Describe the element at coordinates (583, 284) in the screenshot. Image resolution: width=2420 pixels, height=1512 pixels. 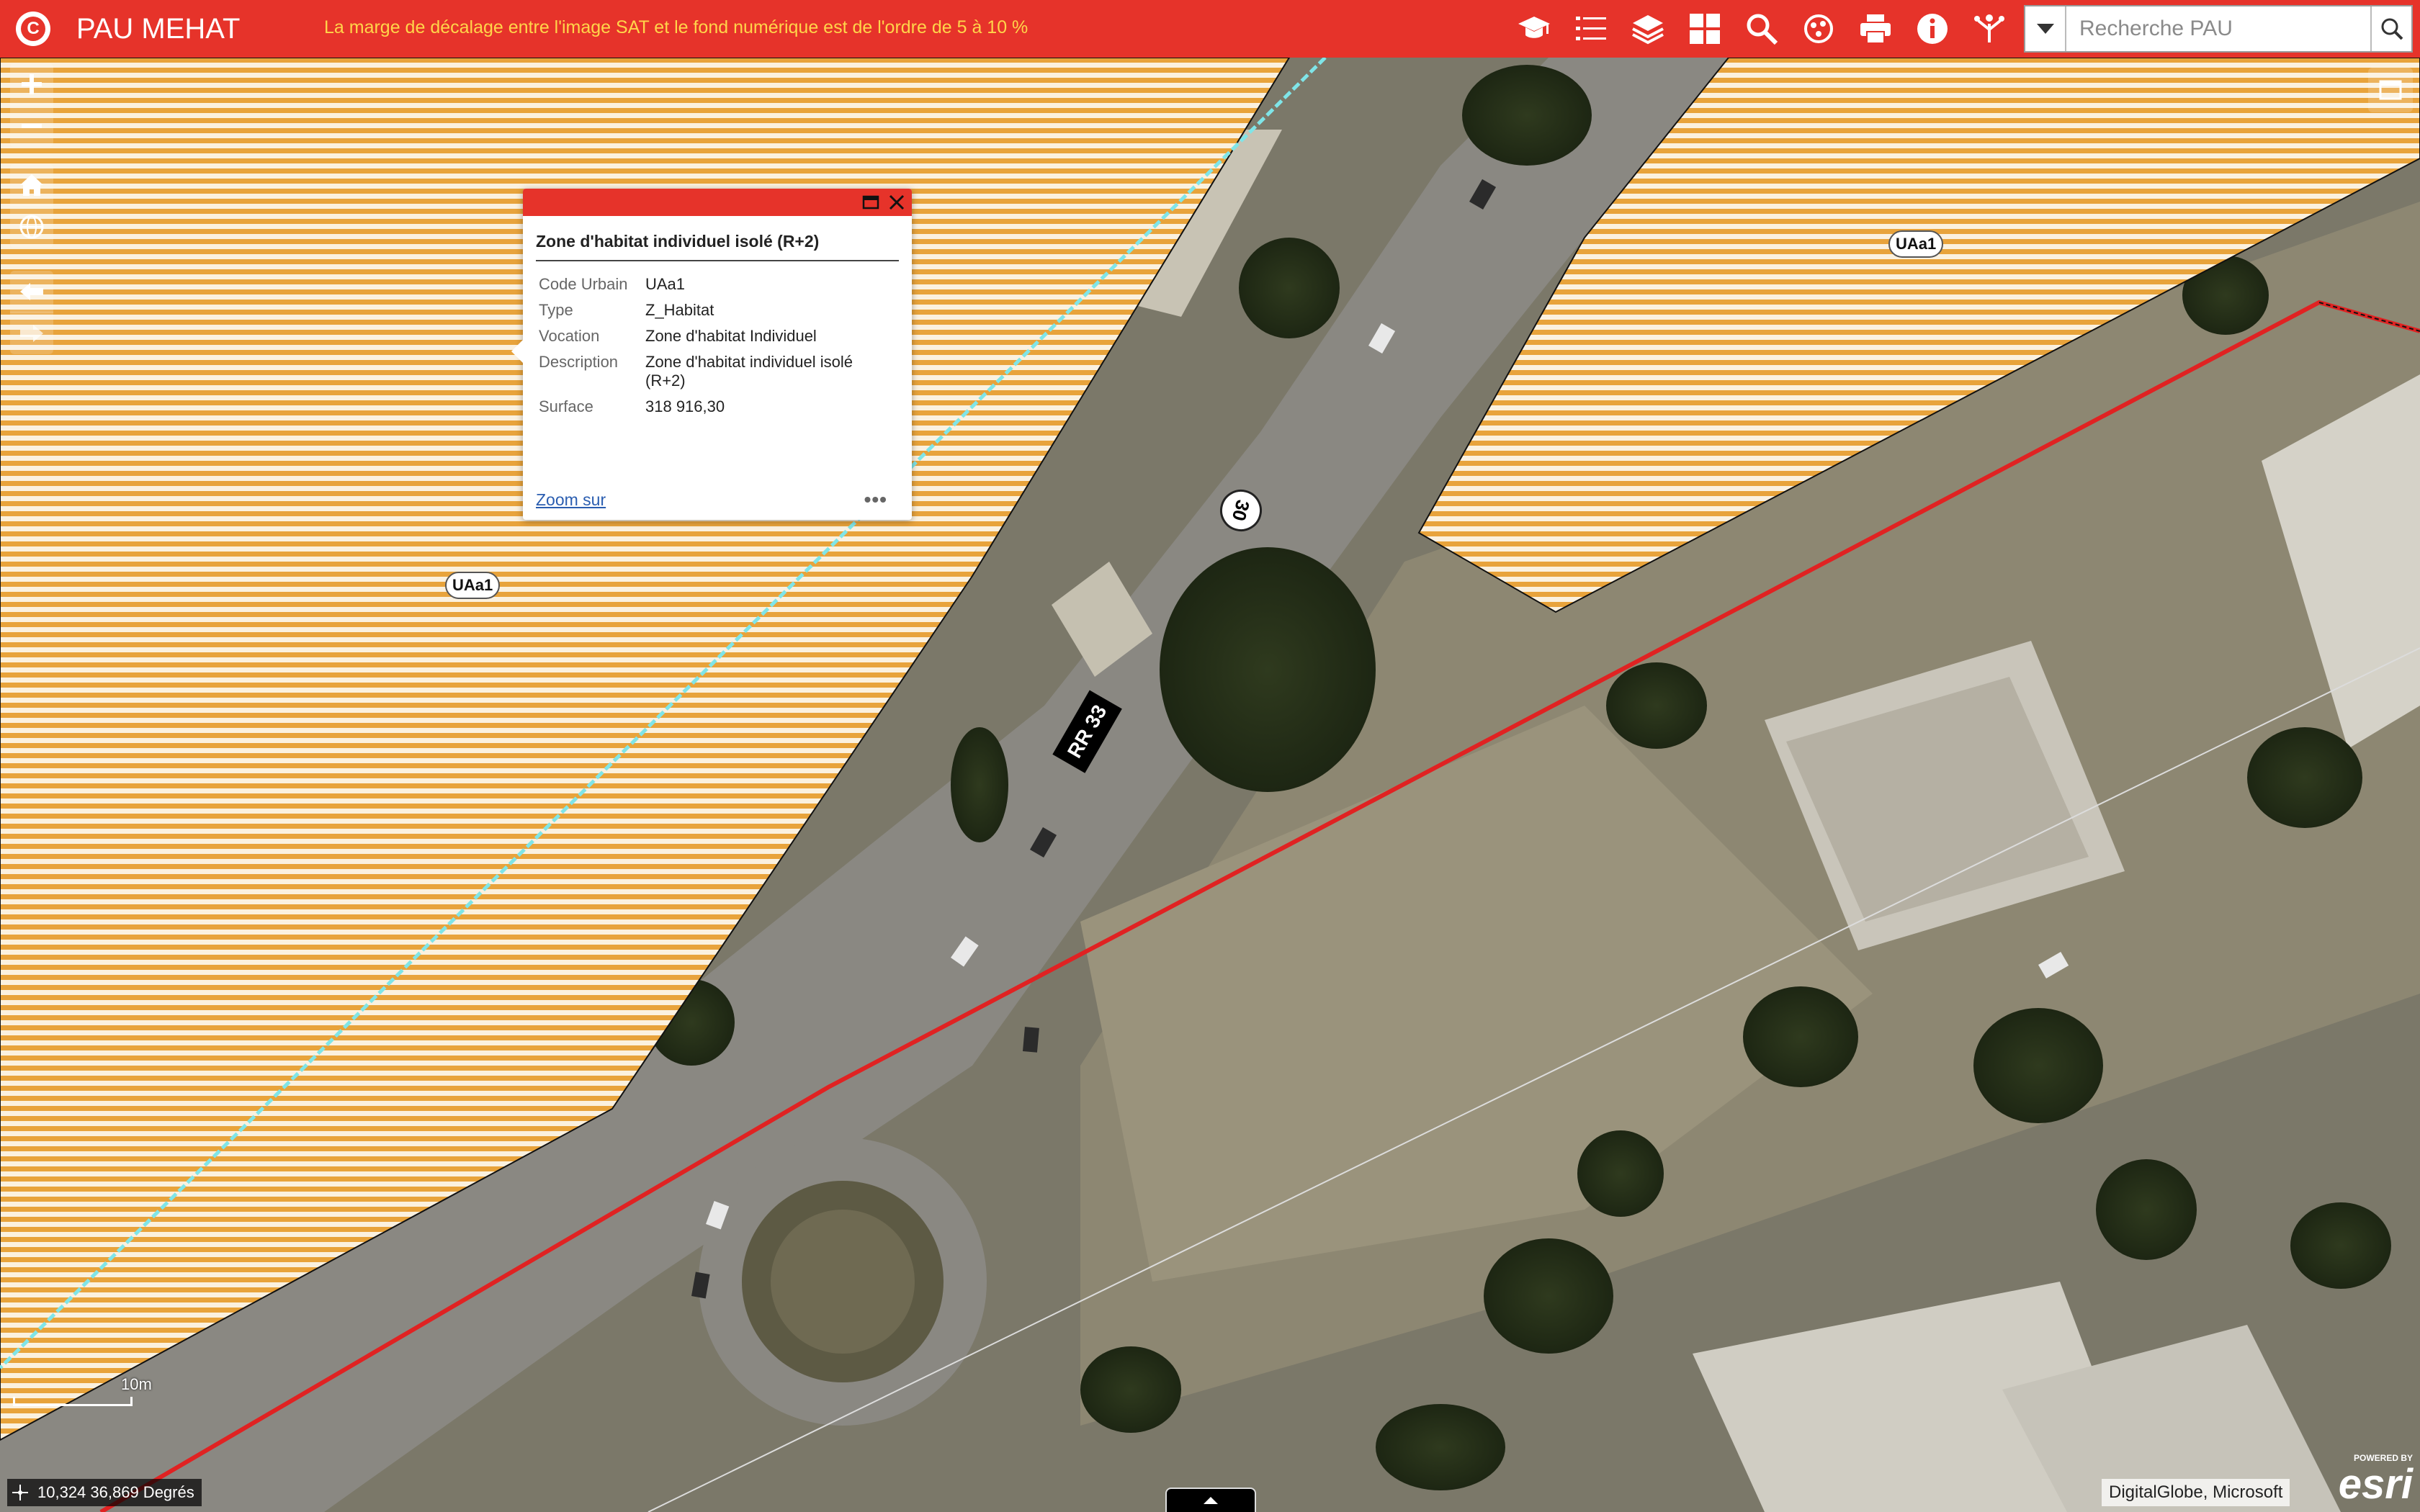
I see `attribute-key: Code Urbain` at that location.